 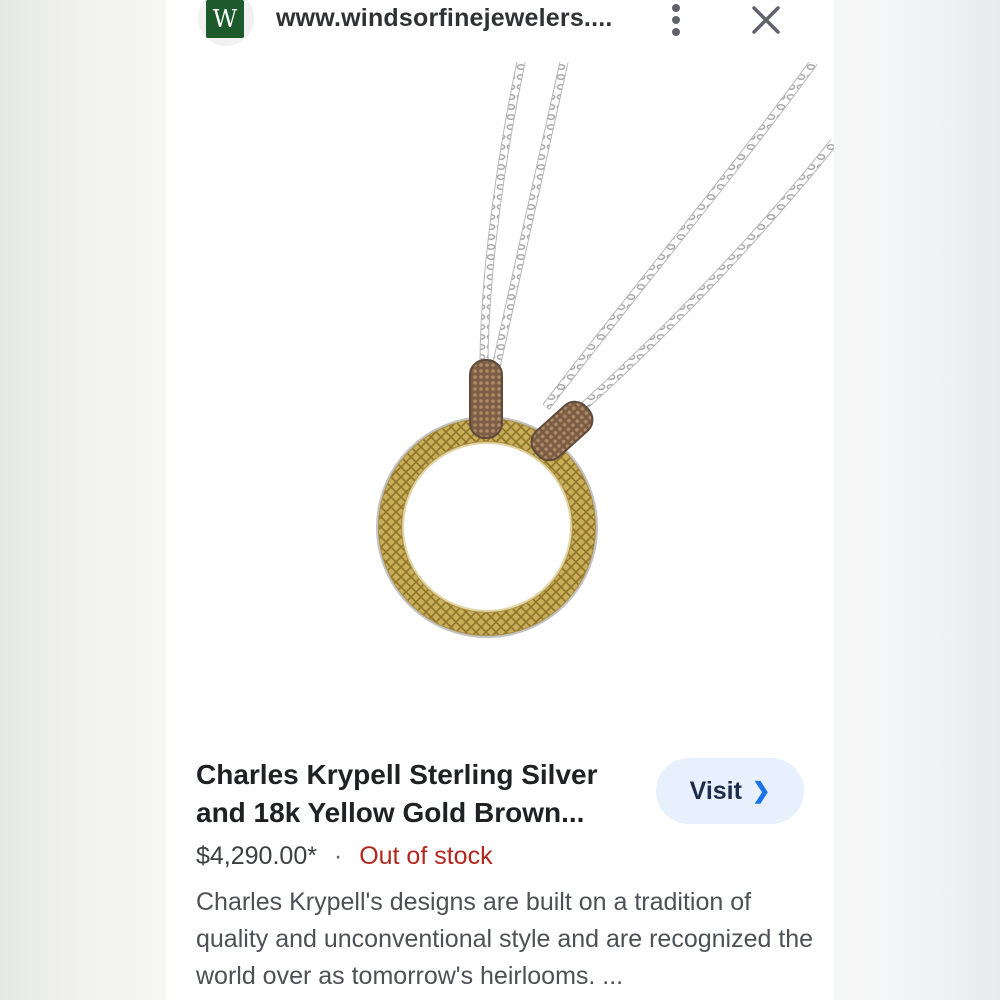 What do you see at coordinates (761, 790) in the screenshot?
I see `chevron-right-icon: ❯` at bounding box center [761, 790].